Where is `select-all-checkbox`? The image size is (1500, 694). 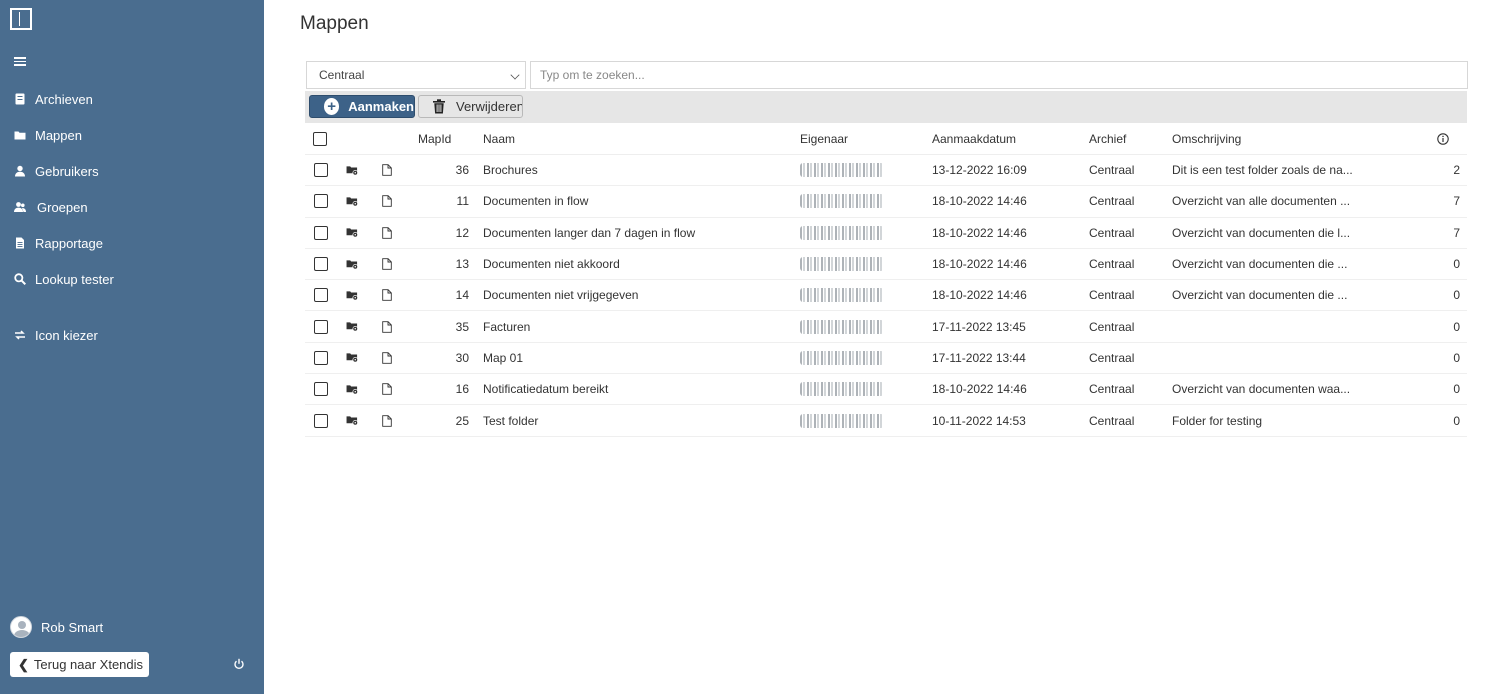 select-all-checkbox is located at coordinates (320, 138).